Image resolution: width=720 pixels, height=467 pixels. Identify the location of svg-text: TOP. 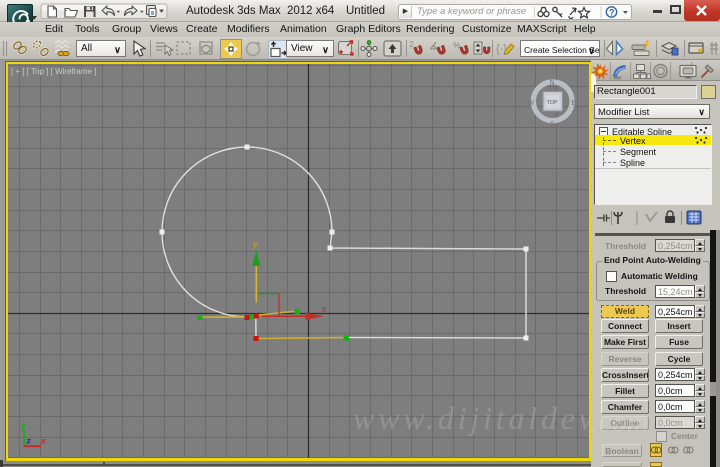
(553, 103).